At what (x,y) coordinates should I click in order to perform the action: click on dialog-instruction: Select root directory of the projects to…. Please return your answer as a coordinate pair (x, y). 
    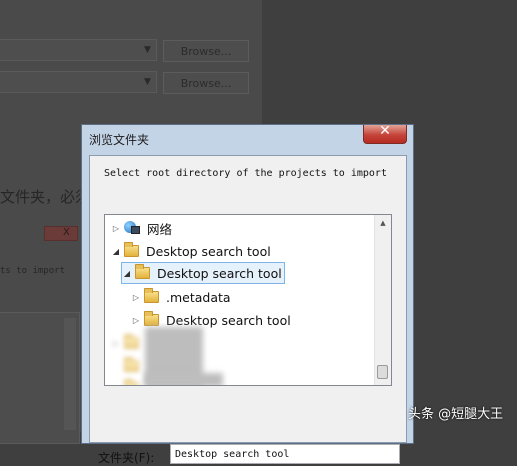
    Looking at the image, I should click on (245, 173).